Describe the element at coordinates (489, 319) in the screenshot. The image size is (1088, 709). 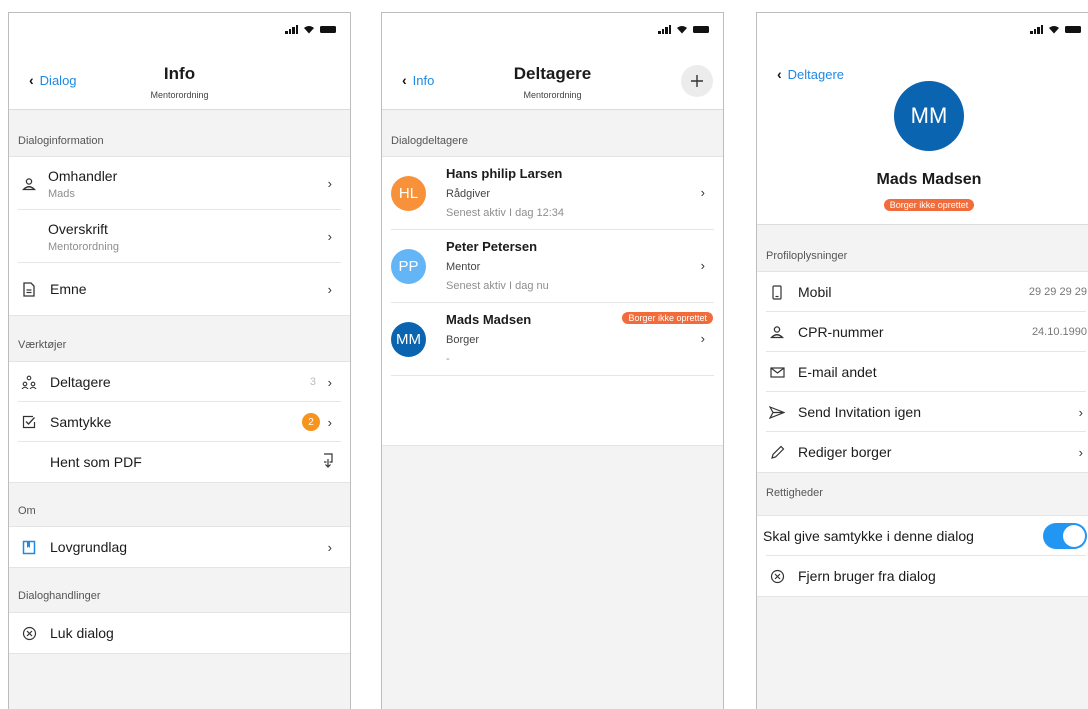
I see `participant-name: Mads Madsen` at that location.